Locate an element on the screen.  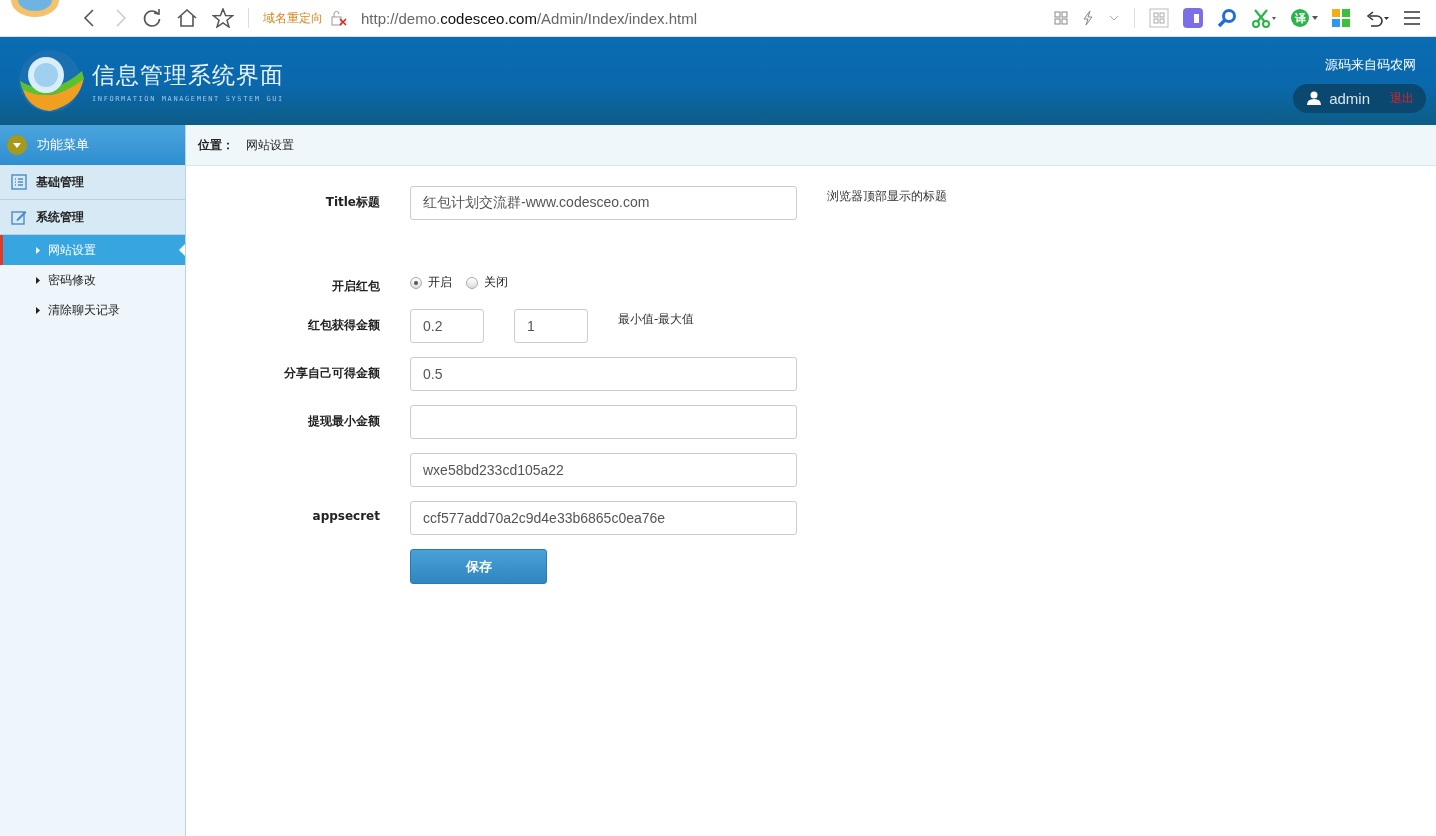
source-link: 源码来自码农网 is located at coordinates (1370, 64).